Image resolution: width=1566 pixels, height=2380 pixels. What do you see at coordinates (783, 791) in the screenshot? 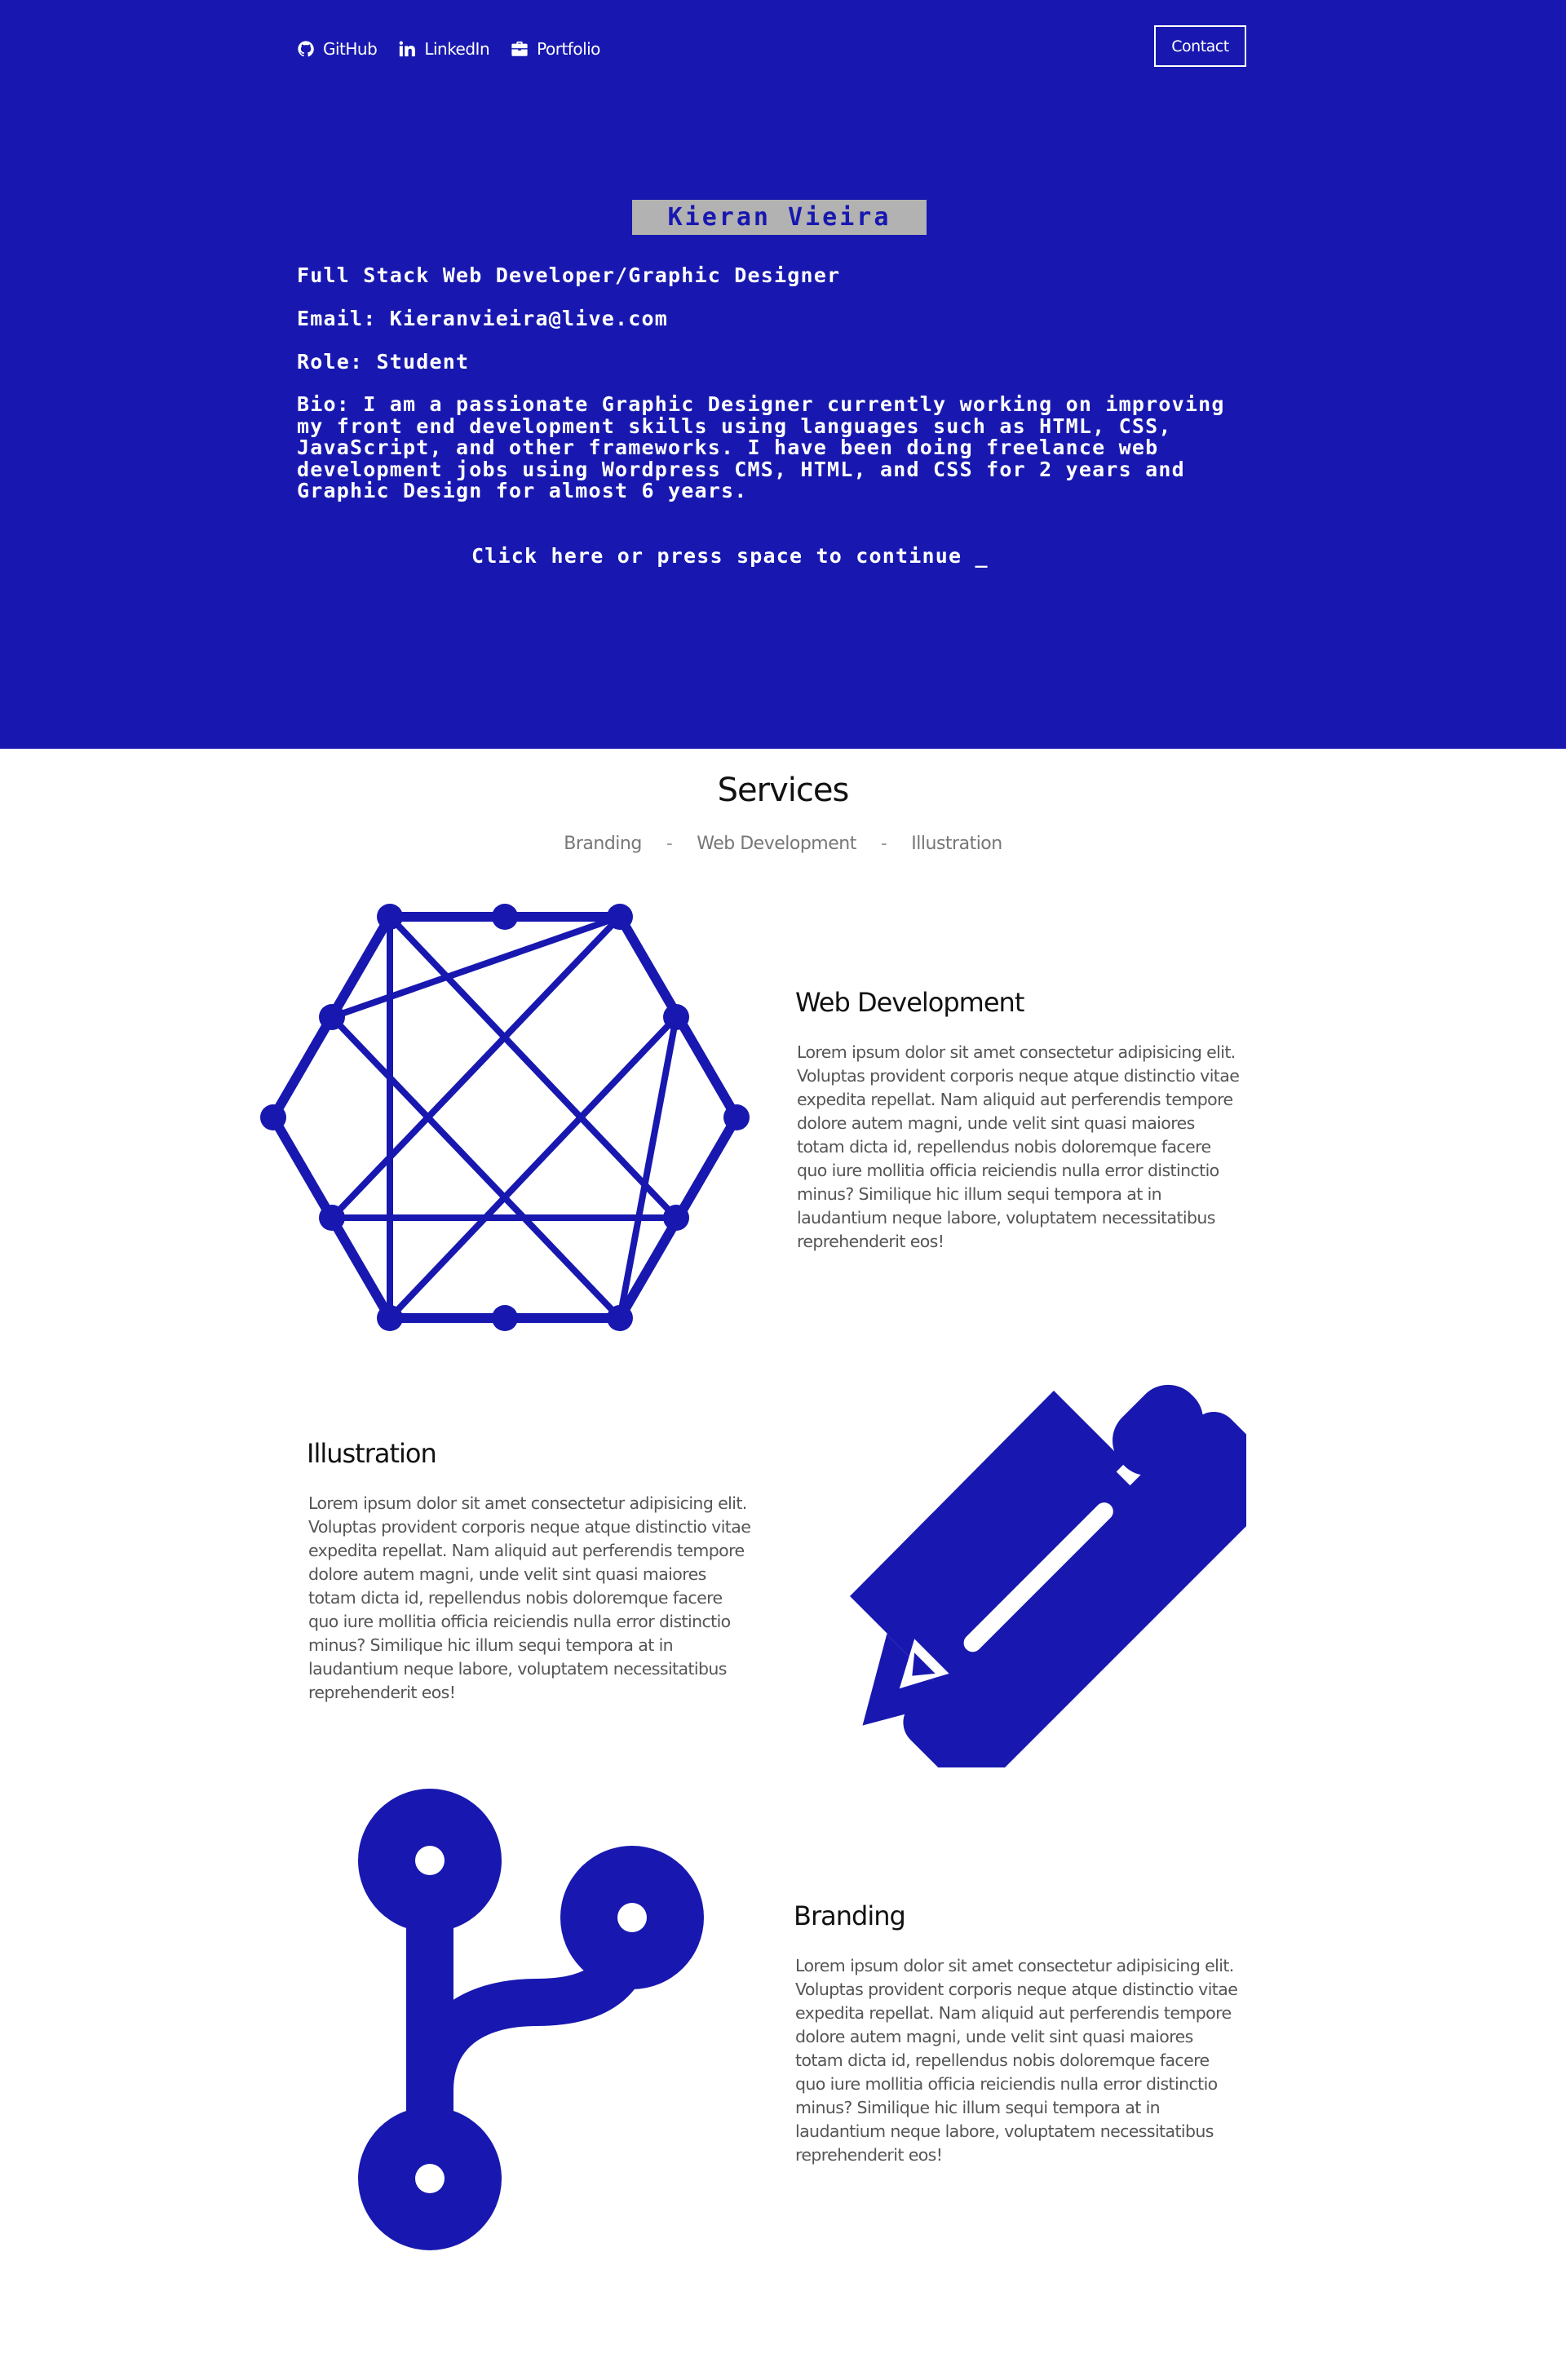
I see `services-title: Services` at bounding box center [783, 791].